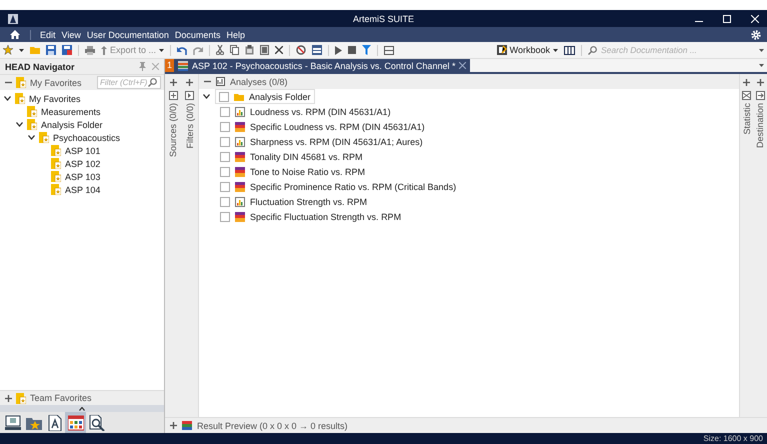  Describe the element at coordinates (67, 50) in the screenshot. I see `save-as-icon` at that location.